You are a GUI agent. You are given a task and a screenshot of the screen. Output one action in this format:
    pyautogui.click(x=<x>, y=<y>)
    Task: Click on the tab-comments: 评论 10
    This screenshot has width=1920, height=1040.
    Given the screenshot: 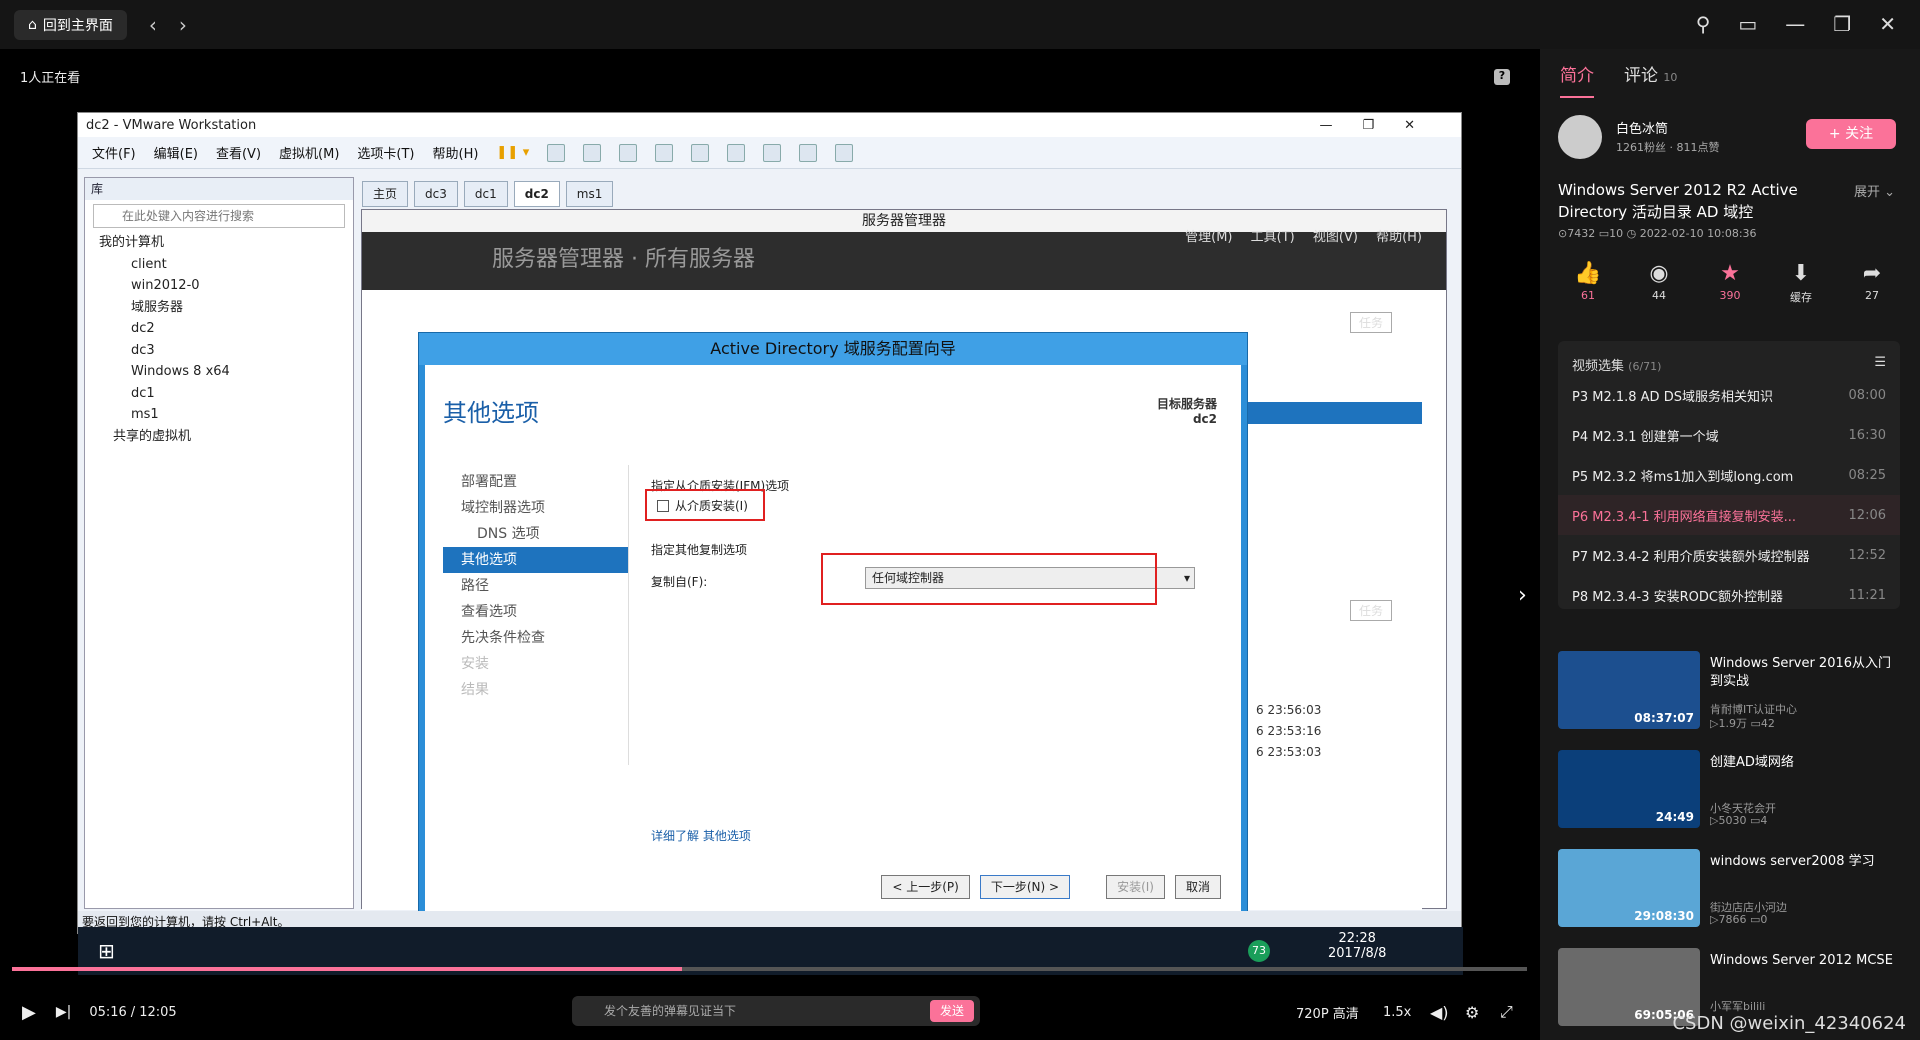 What is the action you would take?
    pyautogui.click(x=1650, y=79)
    